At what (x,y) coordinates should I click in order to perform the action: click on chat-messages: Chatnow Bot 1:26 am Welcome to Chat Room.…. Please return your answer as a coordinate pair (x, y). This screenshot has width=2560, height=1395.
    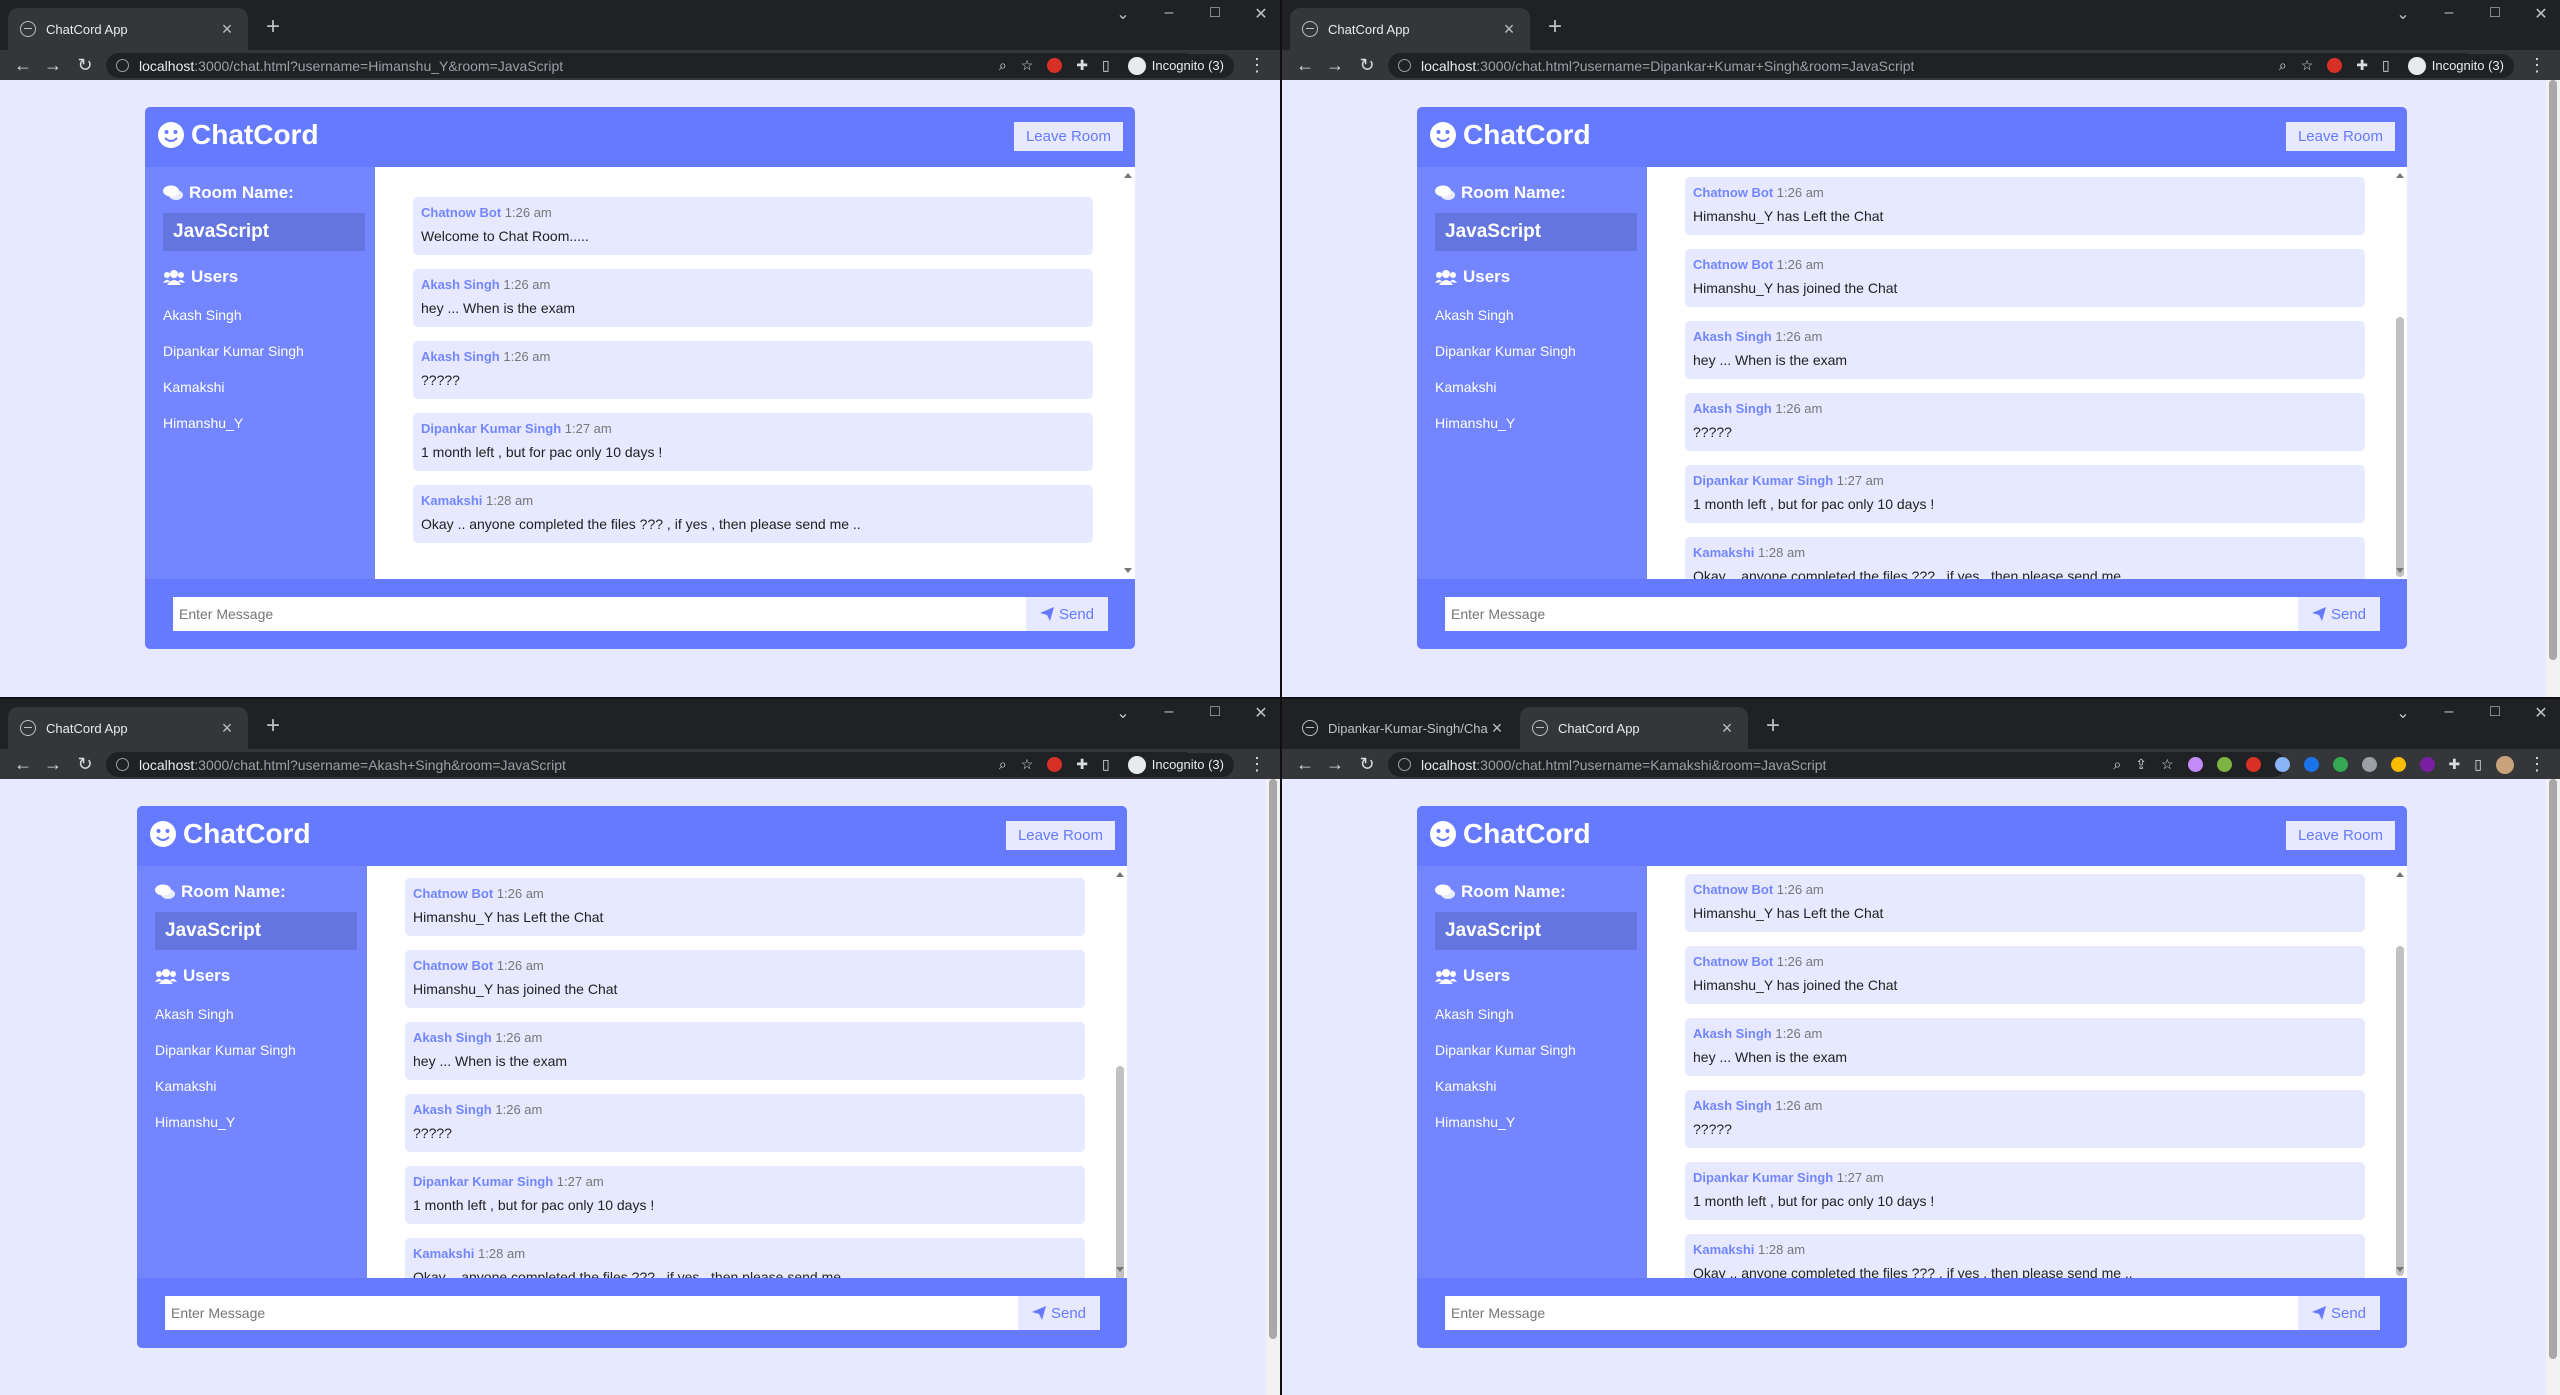
    Looking at the image, I should click on (755, 373).